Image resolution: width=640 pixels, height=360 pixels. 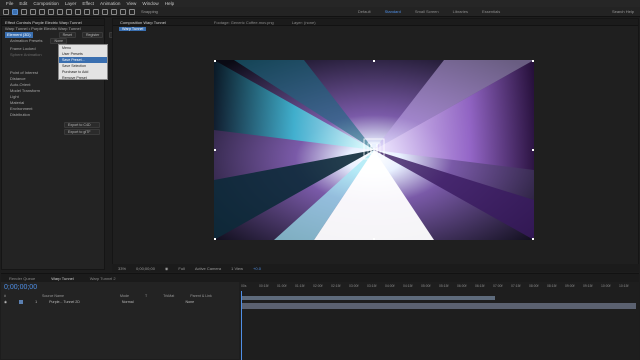 I want to click on ruler-tick-label: 07:15f, so click(x=516, y=286).